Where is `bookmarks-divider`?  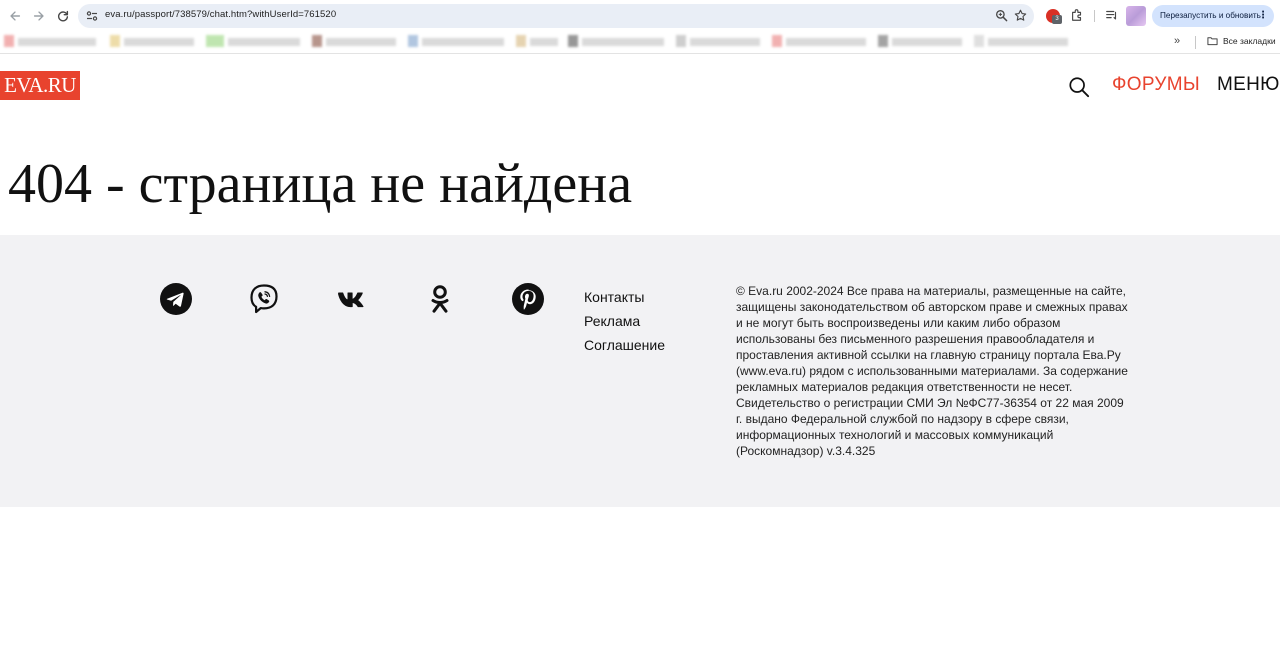 bookmarks-divider is located at coordinates (1195, 42).